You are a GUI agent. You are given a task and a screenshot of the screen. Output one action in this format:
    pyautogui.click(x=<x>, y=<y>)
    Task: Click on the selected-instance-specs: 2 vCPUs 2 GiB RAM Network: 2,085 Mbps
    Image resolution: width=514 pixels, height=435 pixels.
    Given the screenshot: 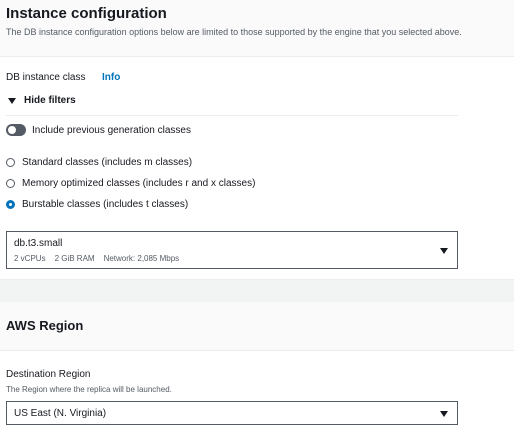 What is the action you would take?
    pyautogui.click(x=96, y=258)
    